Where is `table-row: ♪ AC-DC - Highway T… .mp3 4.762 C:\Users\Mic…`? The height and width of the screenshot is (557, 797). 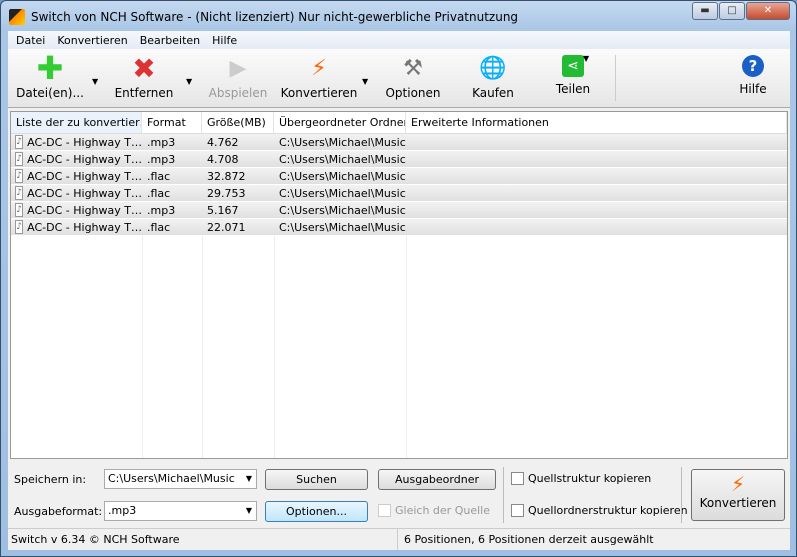
table-row: ♪ AC-DC - Highway T… .mp3 4.762 C:\Users\Mic… is located at coordinates (399, 142).